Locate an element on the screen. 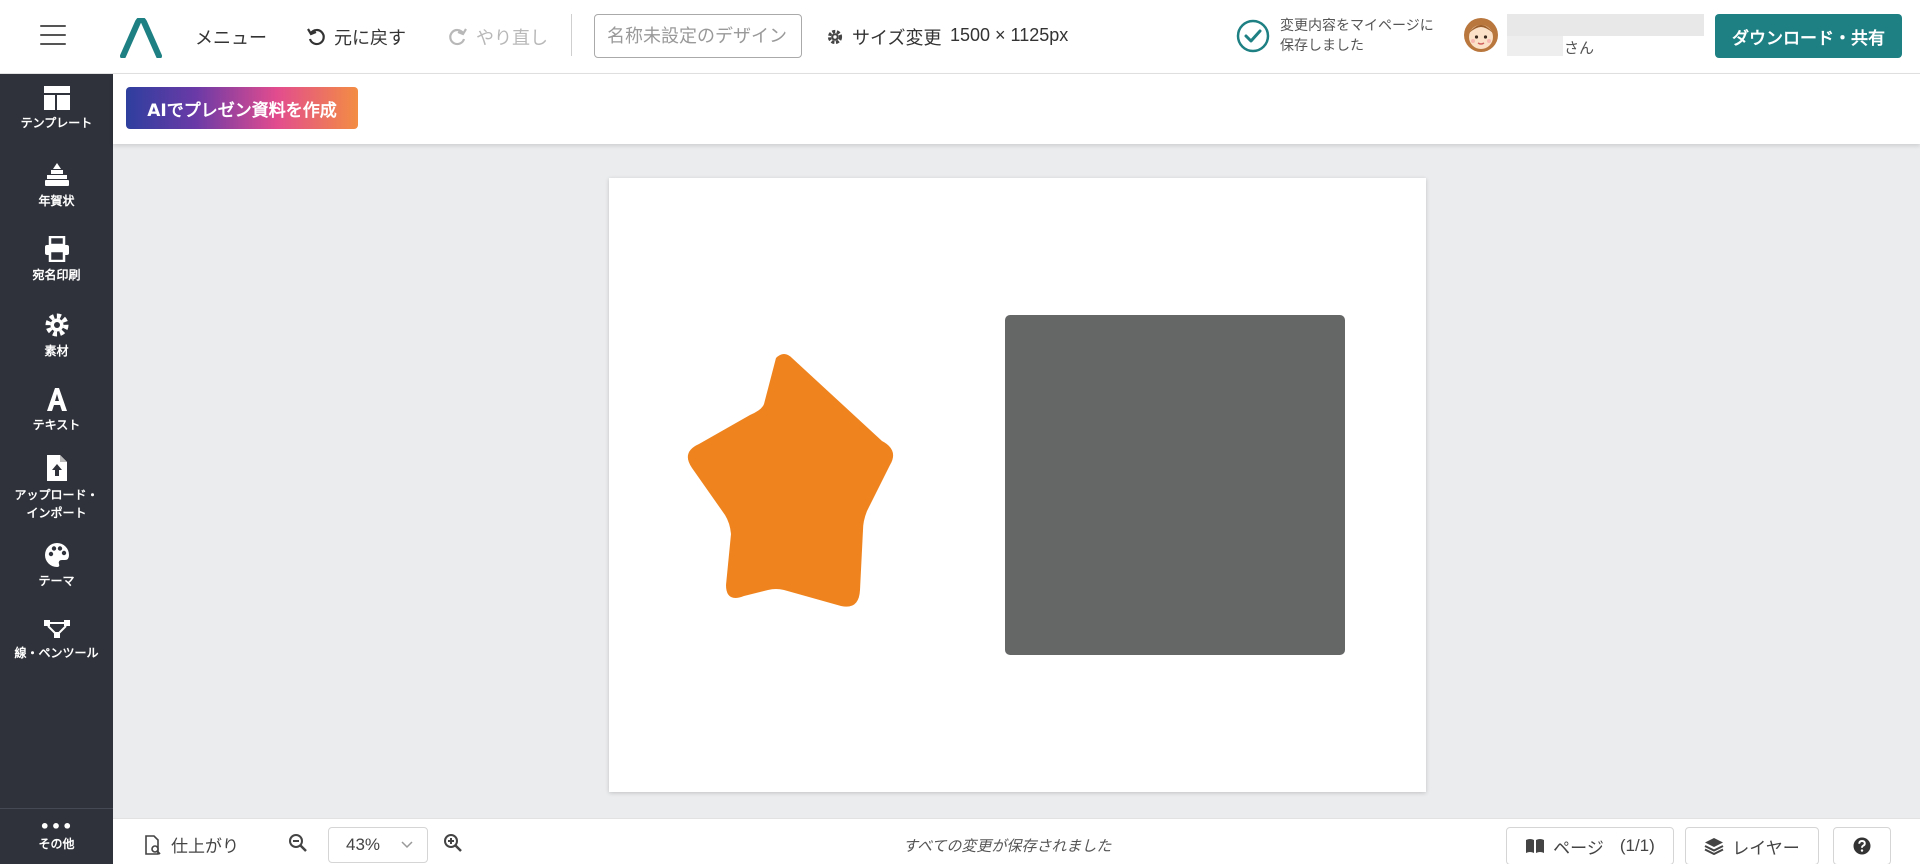  sidebar-item-label: テーマ is located at coordinates (56, 581).